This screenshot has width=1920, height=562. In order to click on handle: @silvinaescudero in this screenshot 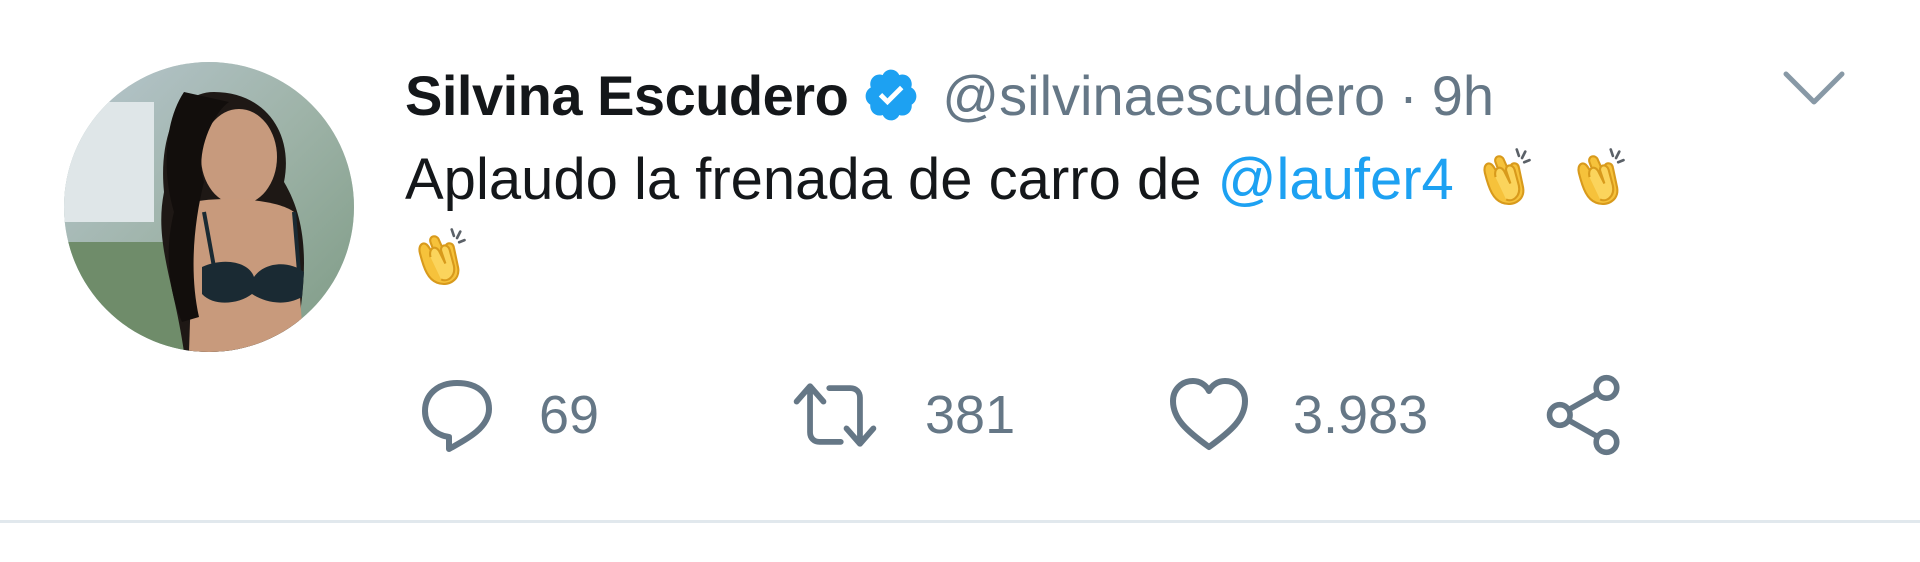, I will do `click(1163, 95)`.